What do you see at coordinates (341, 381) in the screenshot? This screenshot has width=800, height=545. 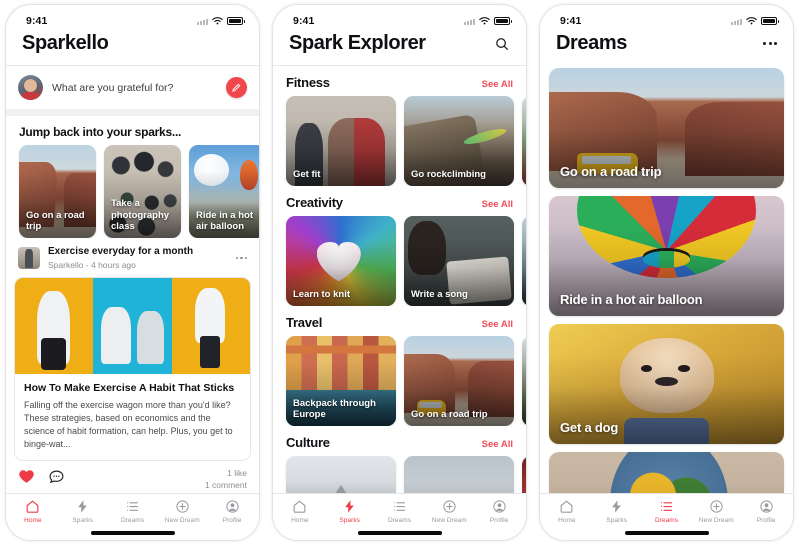 I see `explorer-card: Backpack through Europe` at bounding box center [341, 381].